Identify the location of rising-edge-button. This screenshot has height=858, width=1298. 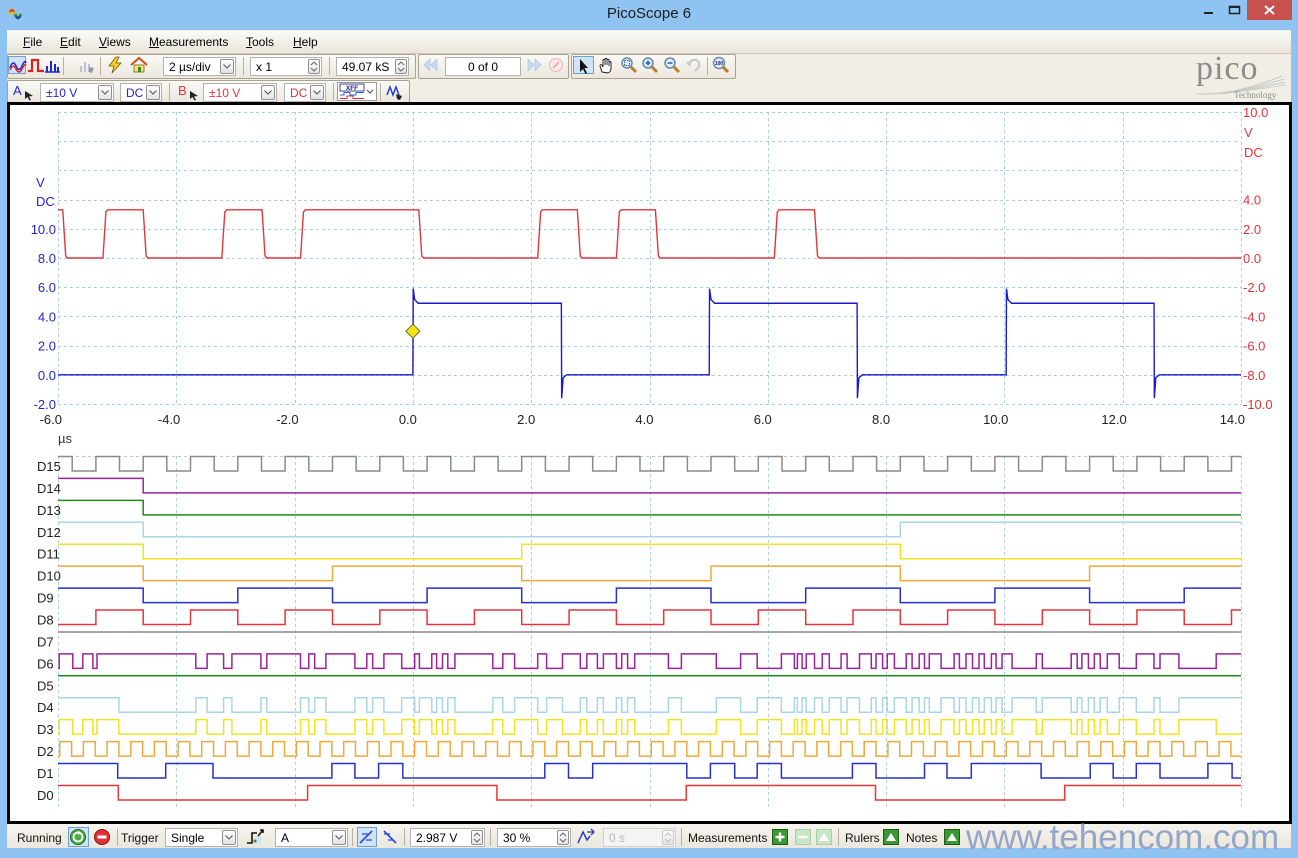
(367, 837).